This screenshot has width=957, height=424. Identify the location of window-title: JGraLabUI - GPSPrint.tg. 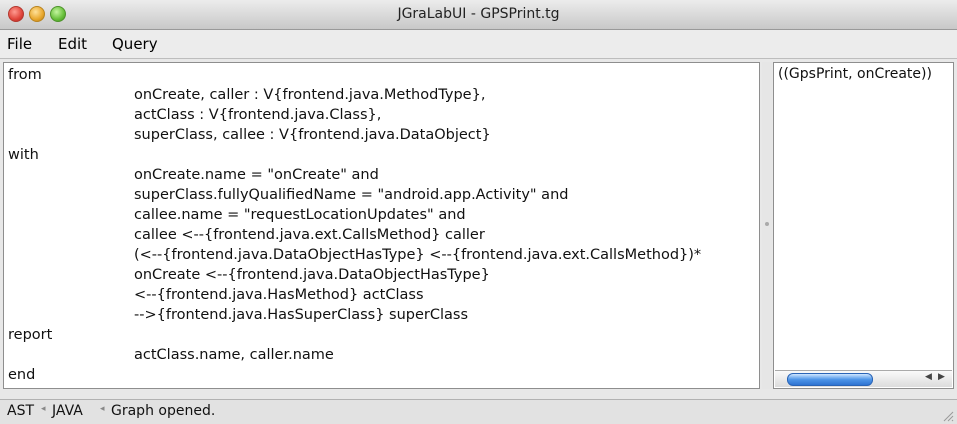
(478, 14).